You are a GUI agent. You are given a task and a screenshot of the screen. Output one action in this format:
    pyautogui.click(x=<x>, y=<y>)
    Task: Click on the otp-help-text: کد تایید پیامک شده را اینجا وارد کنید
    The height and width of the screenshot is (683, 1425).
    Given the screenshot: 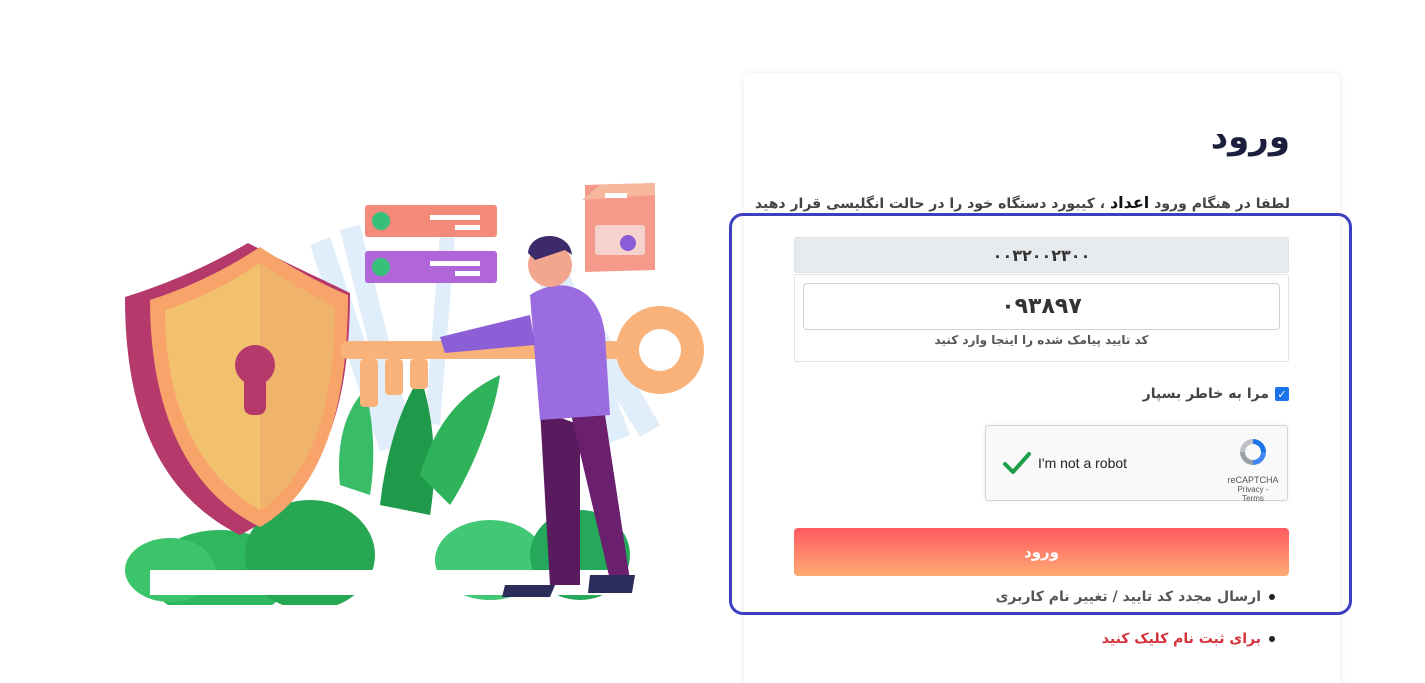 What is the action you would take?
    pyautogui.click(x=1041, y=340)
    